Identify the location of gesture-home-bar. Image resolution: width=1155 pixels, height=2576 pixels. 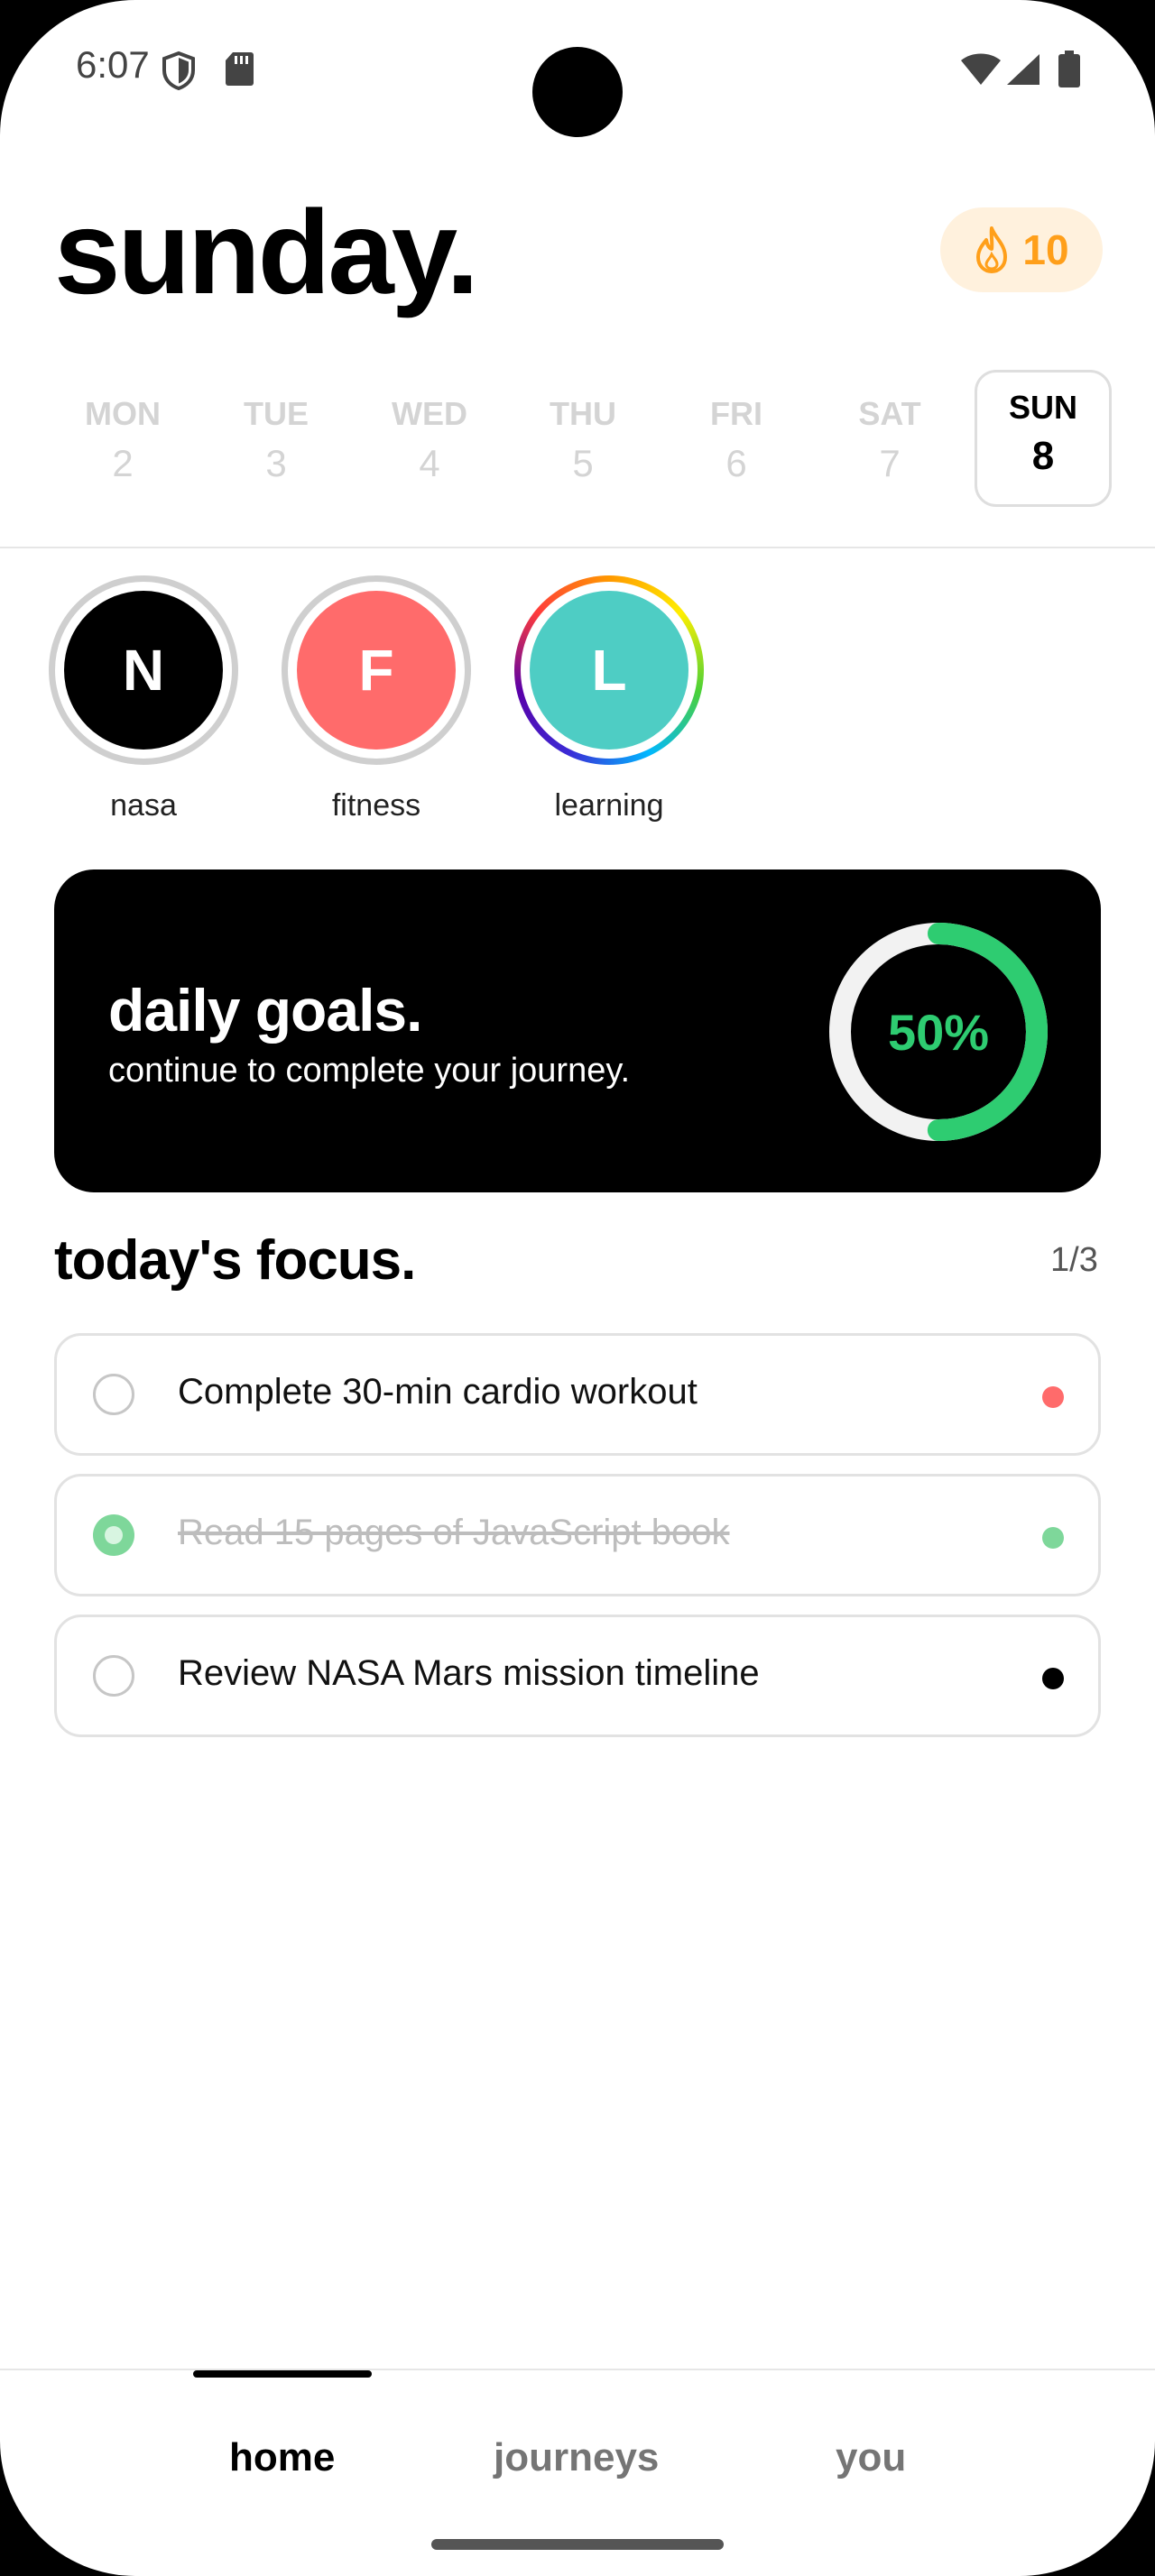
(577, 2545).